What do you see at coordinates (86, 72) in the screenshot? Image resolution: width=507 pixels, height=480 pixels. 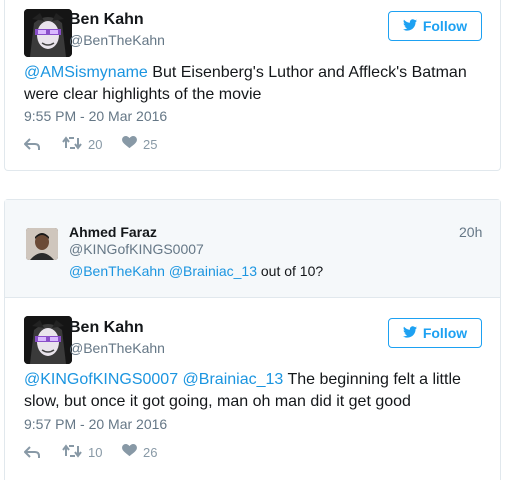 I see `mention-link: @AMSismyname` at bounding box center [86, 72].